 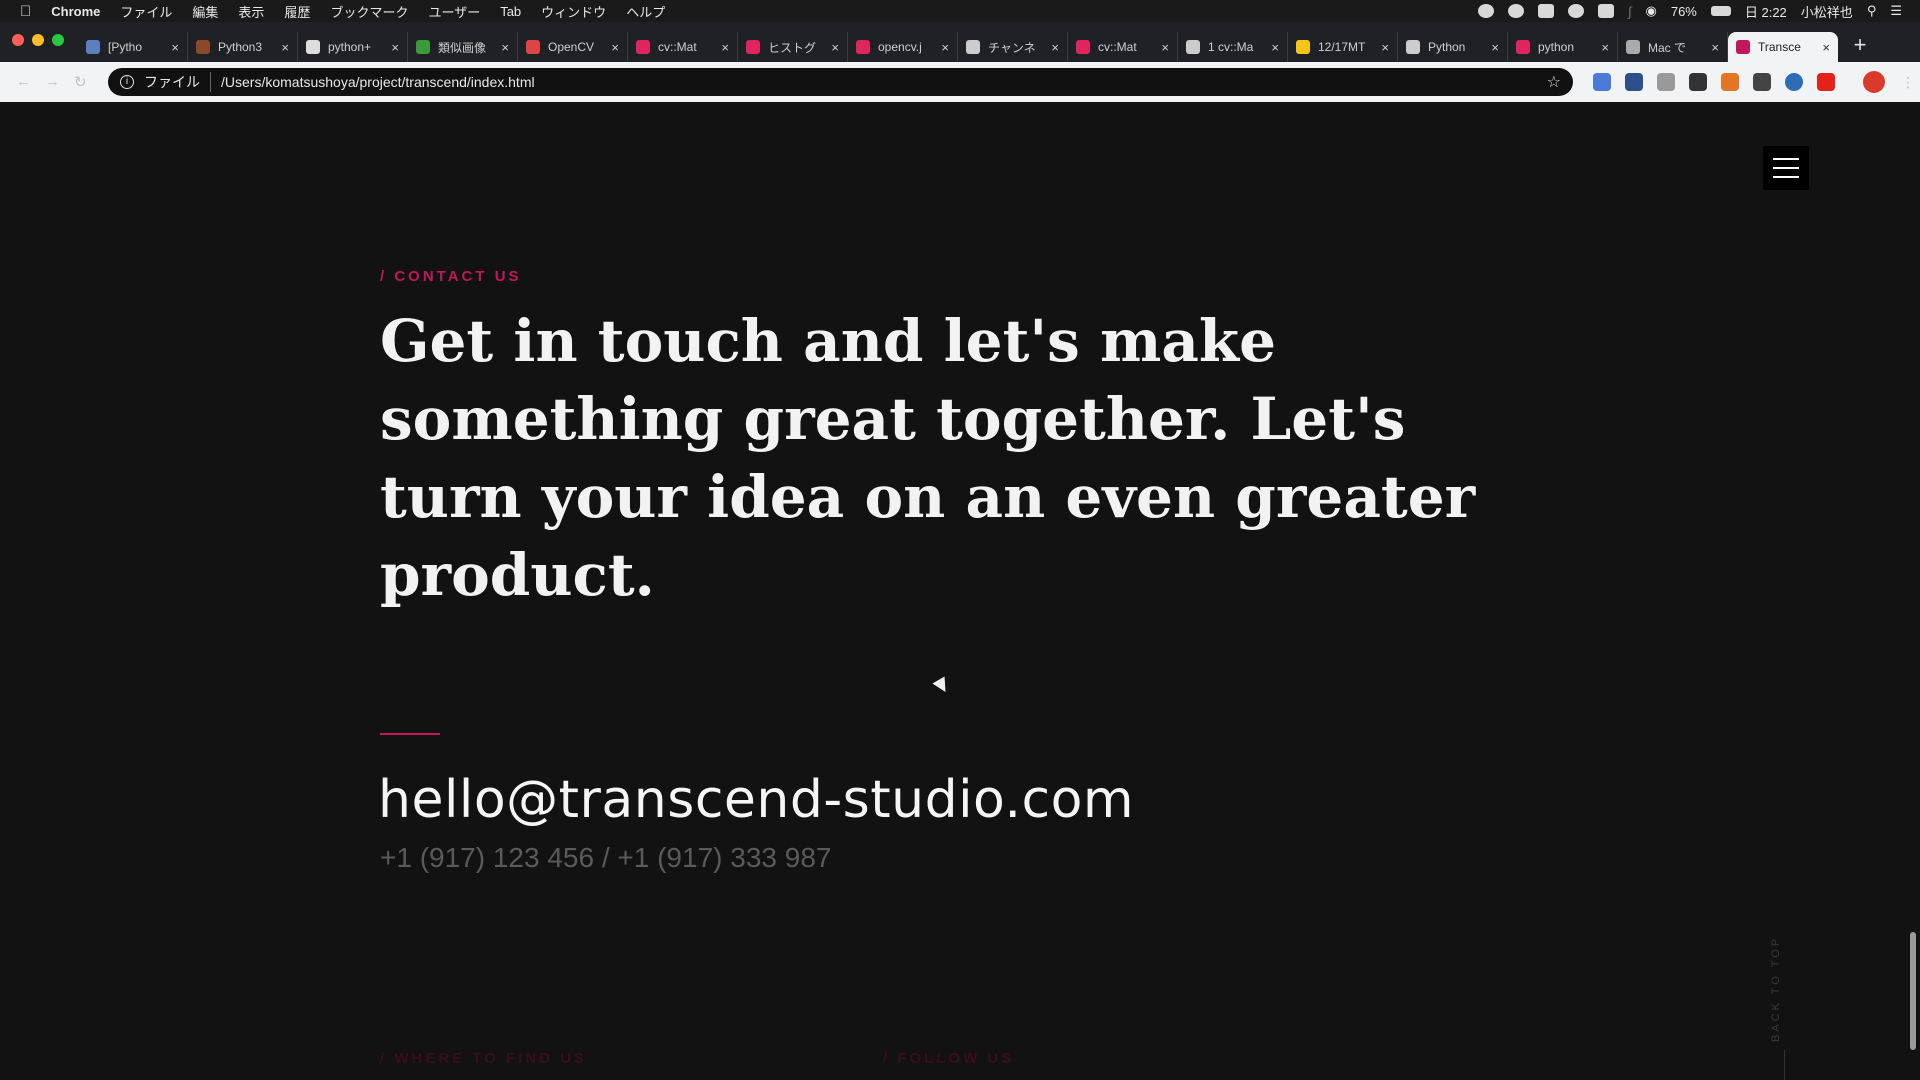 I want to click on page-scrollbar, so click(x=1913, y=991).